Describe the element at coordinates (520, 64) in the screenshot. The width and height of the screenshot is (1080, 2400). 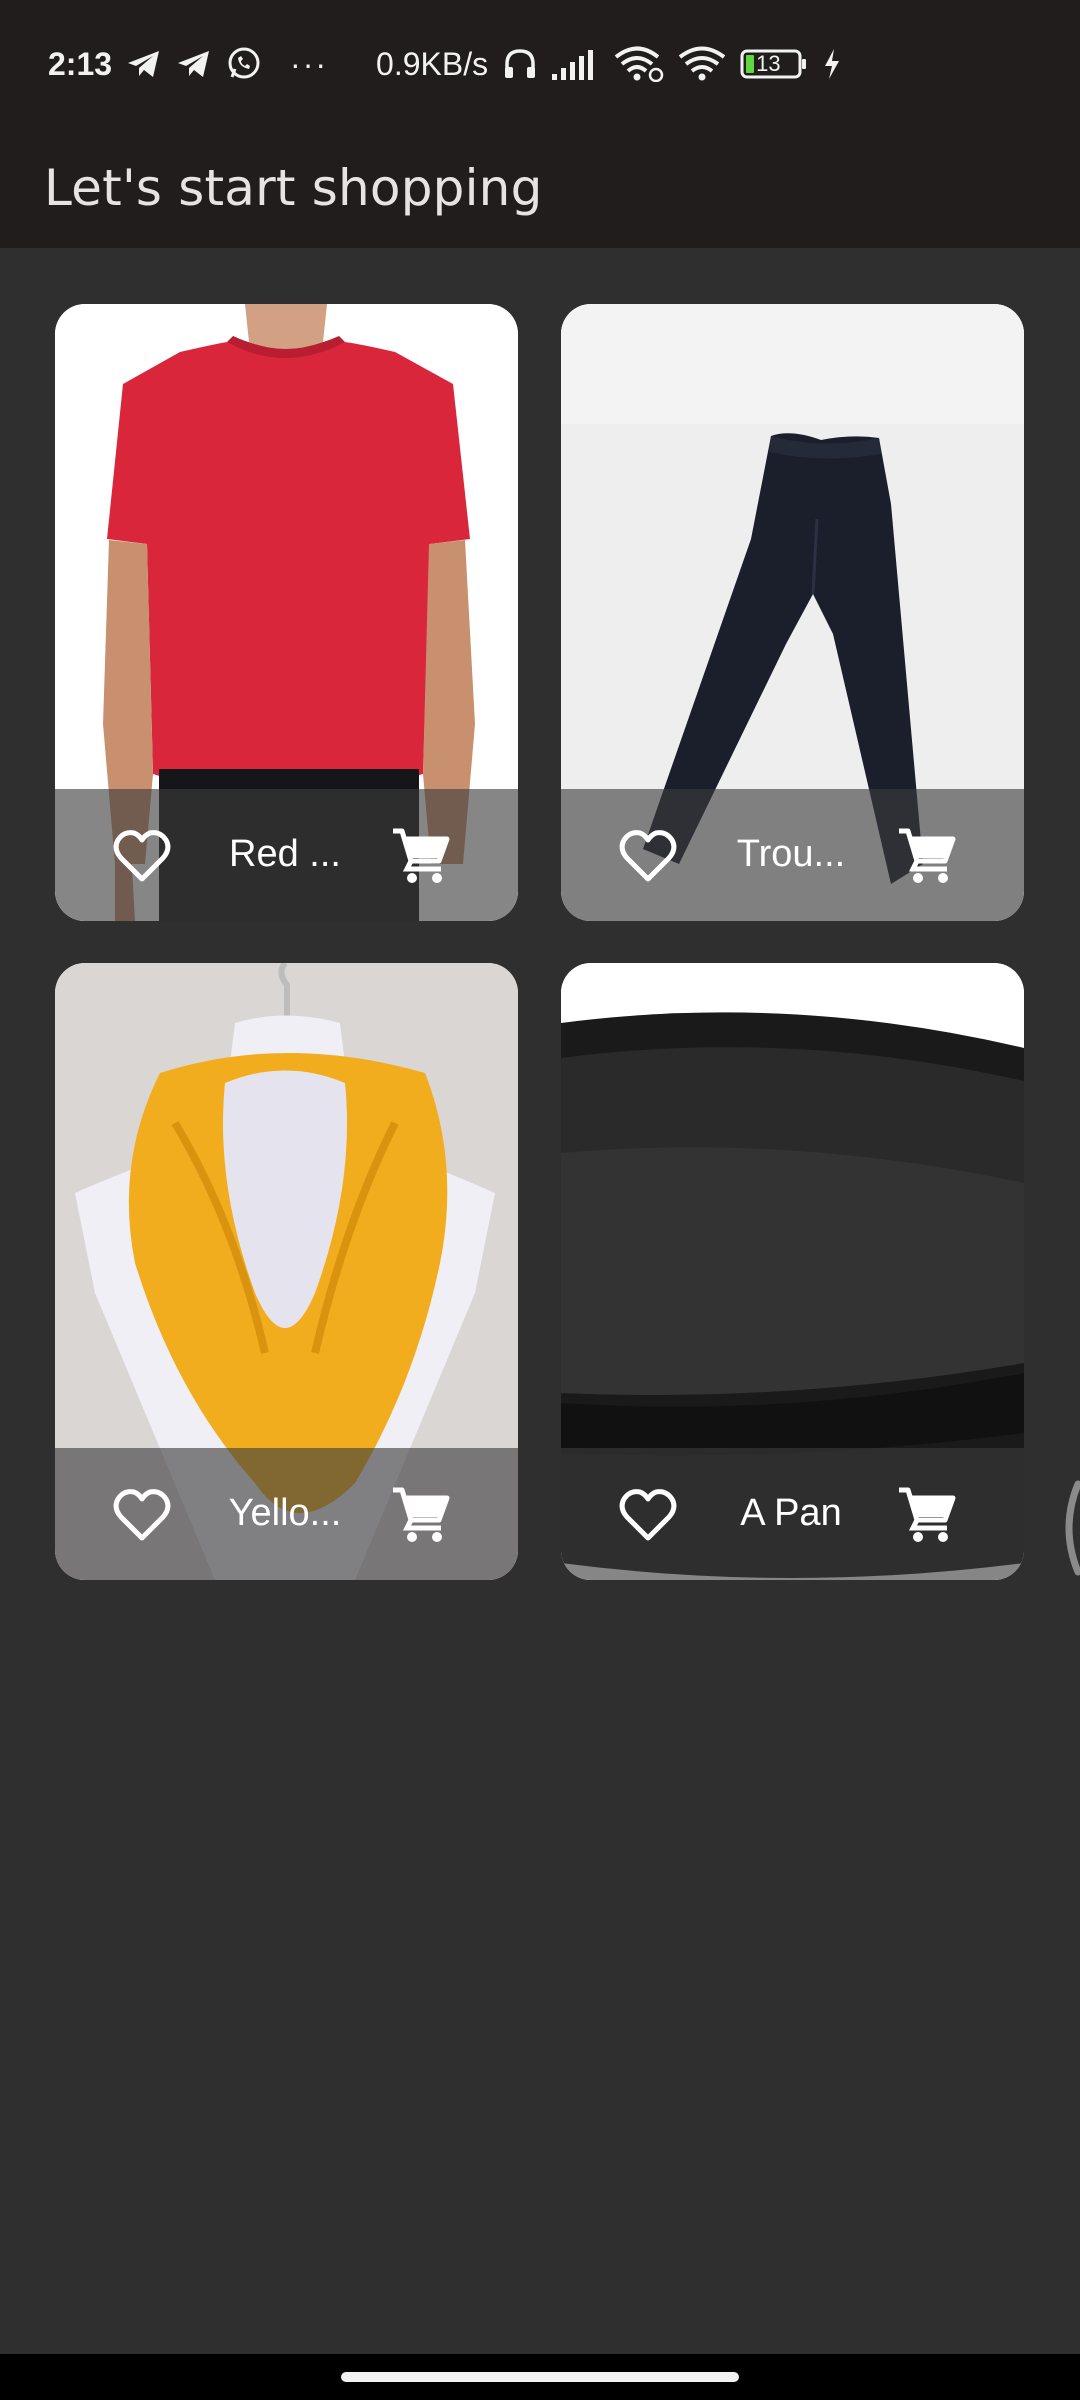
I see `headphones-icon` at that location.